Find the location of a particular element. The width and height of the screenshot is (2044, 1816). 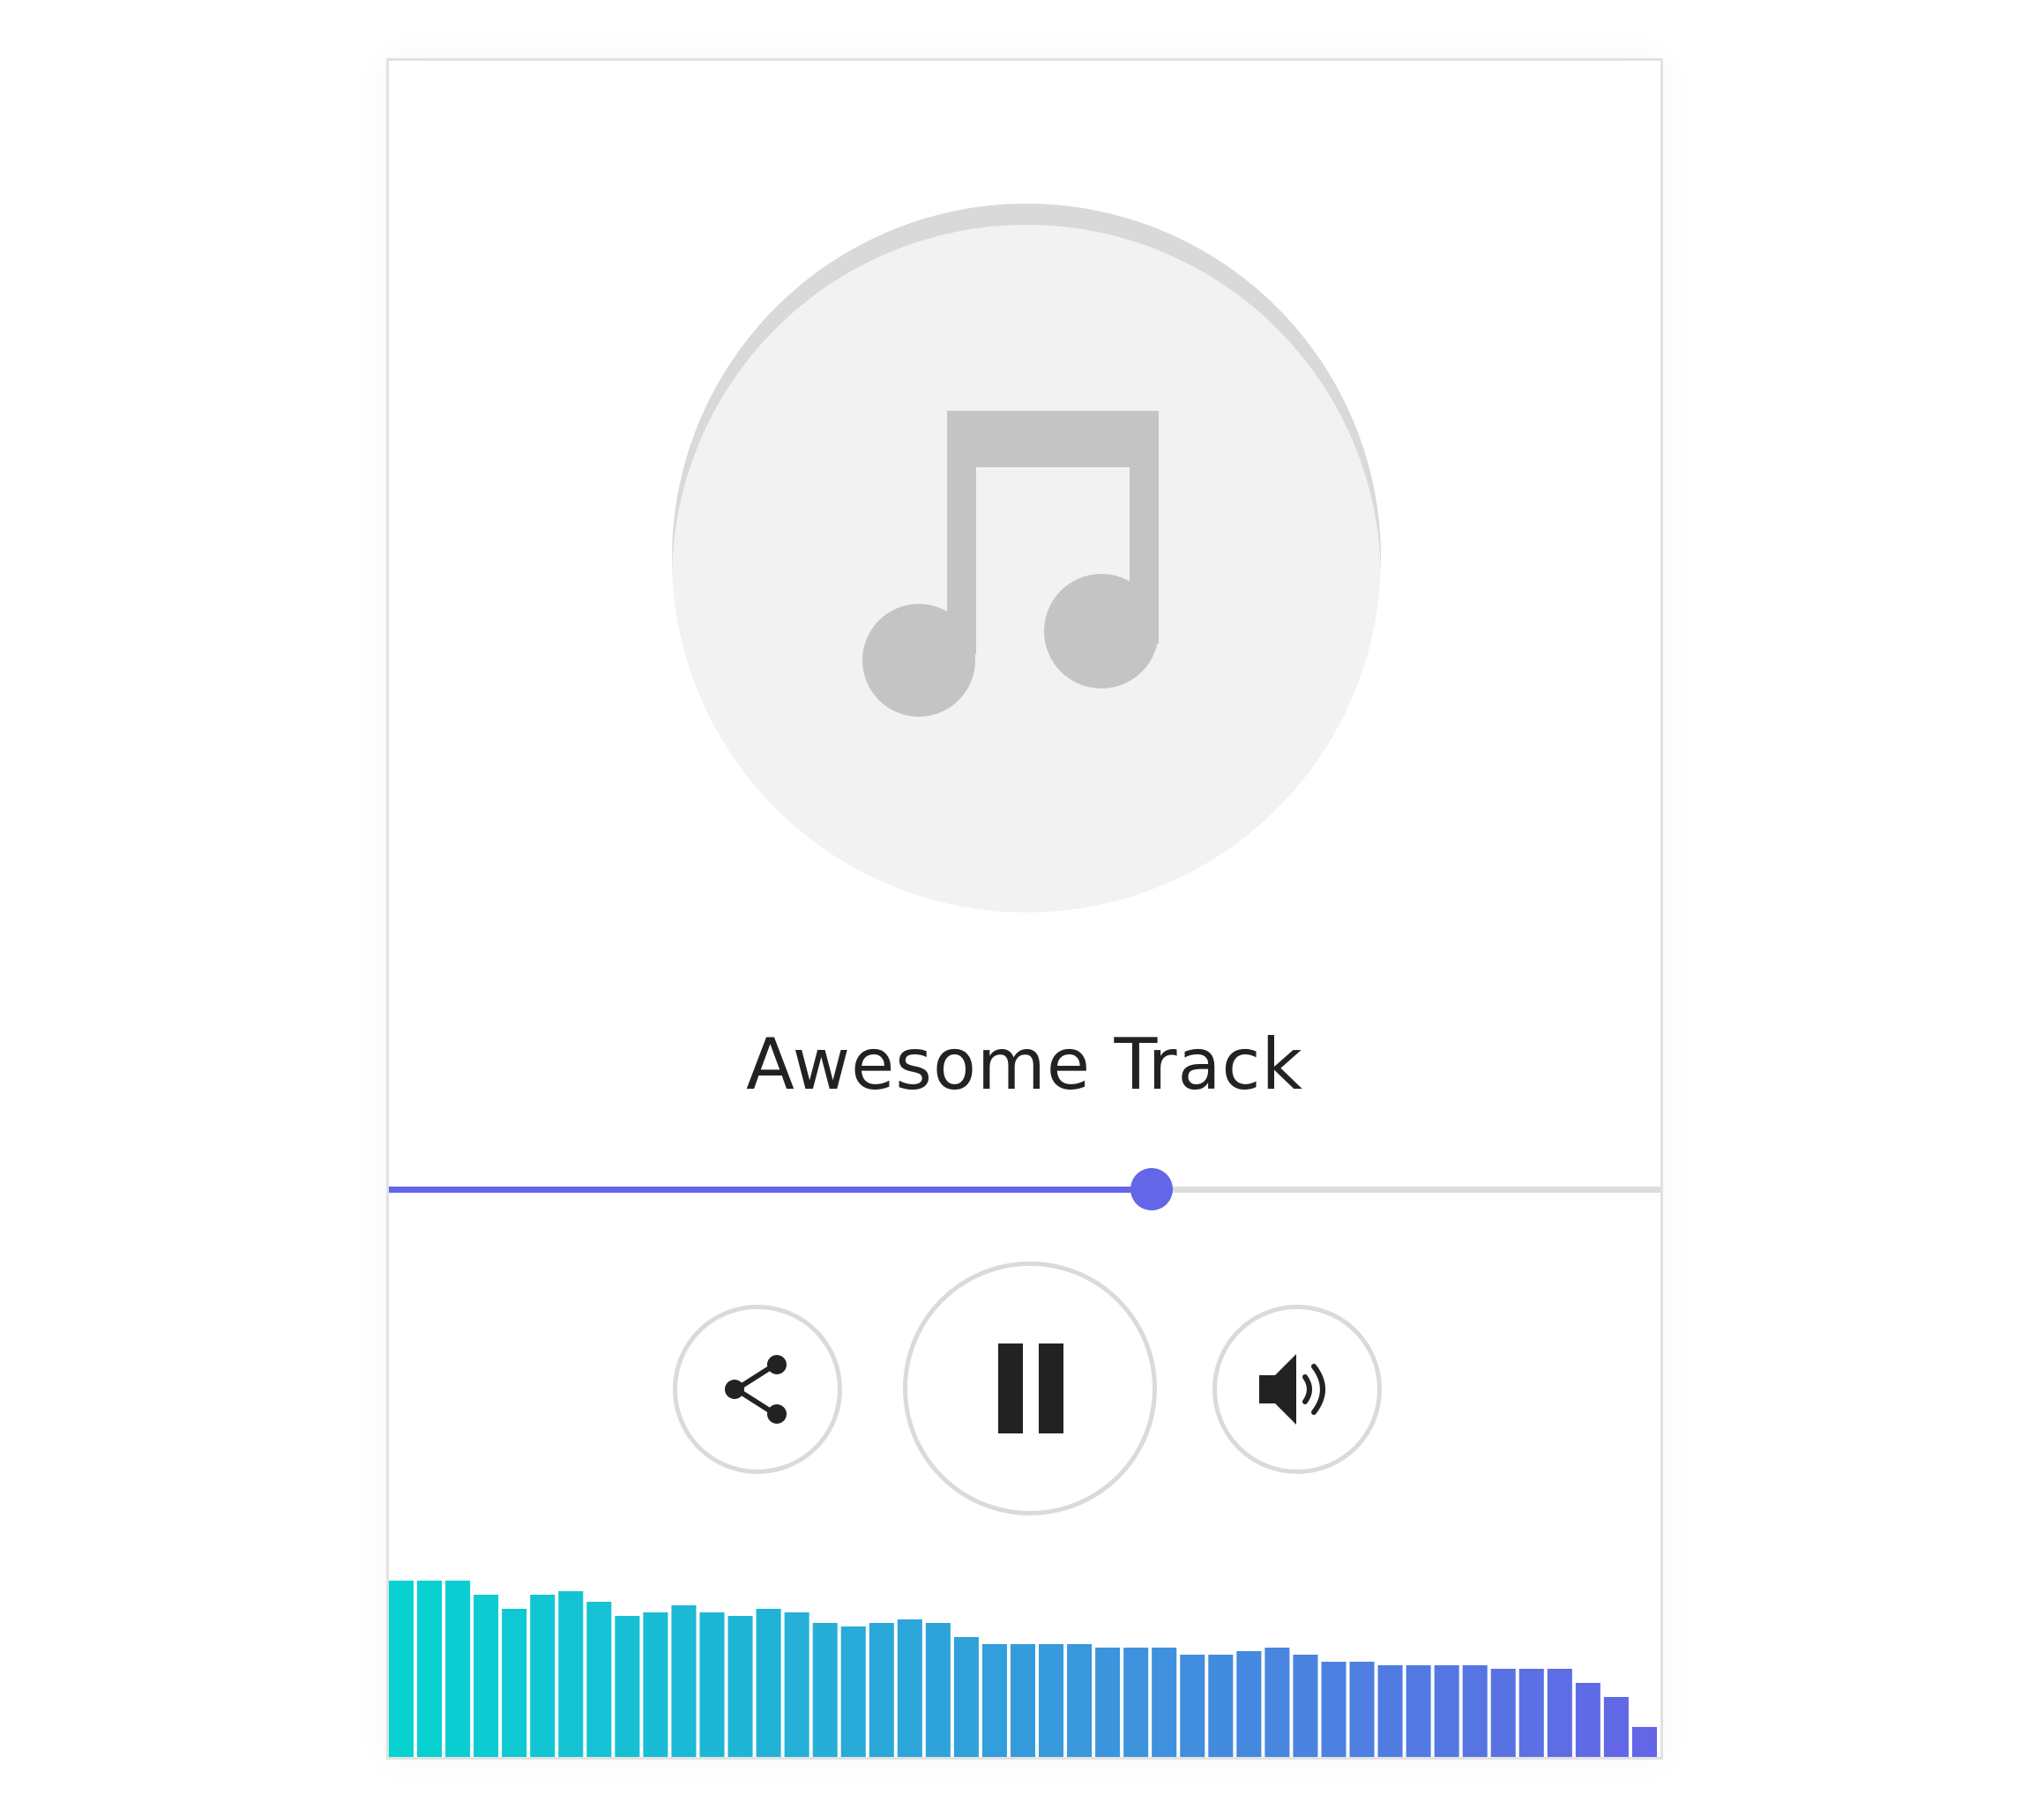

share-icon is located at coordinates (756, 1389).